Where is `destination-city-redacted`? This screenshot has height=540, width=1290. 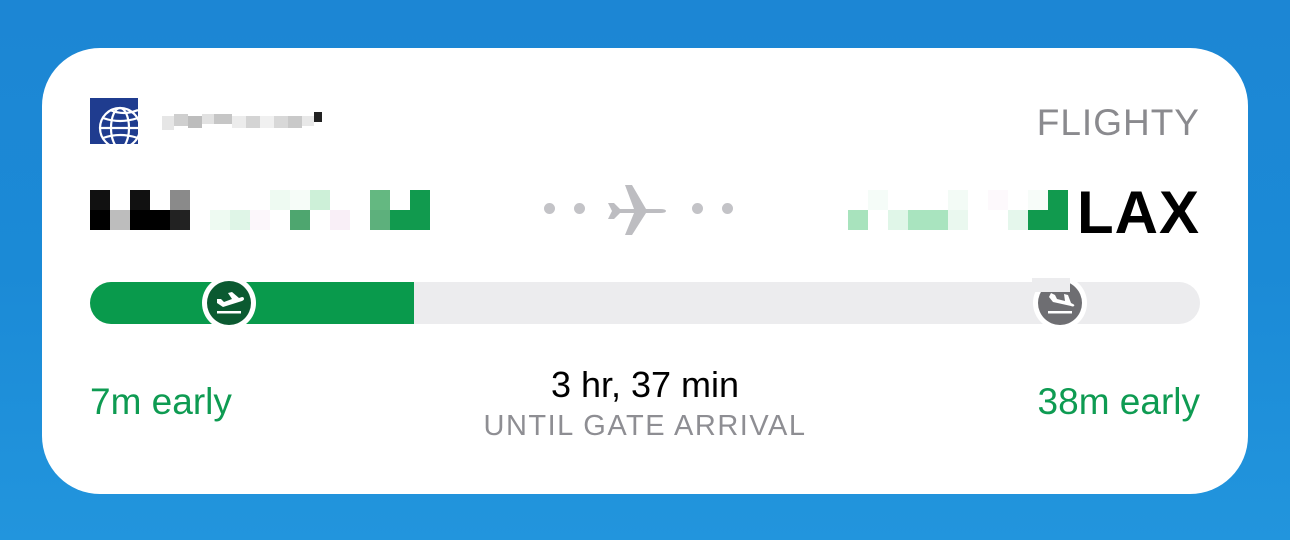
destination-city-redacted is located at coordinates (963, 210).